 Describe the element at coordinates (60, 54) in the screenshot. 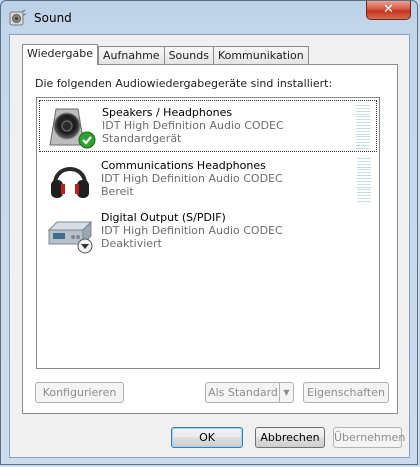

I see `tab-wiedergabe: Wiedergabe` at that location.